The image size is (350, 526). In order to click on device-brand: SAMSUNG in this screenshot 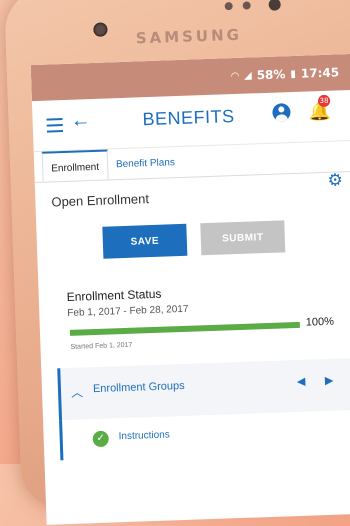, I will do `click(189, 36)`.